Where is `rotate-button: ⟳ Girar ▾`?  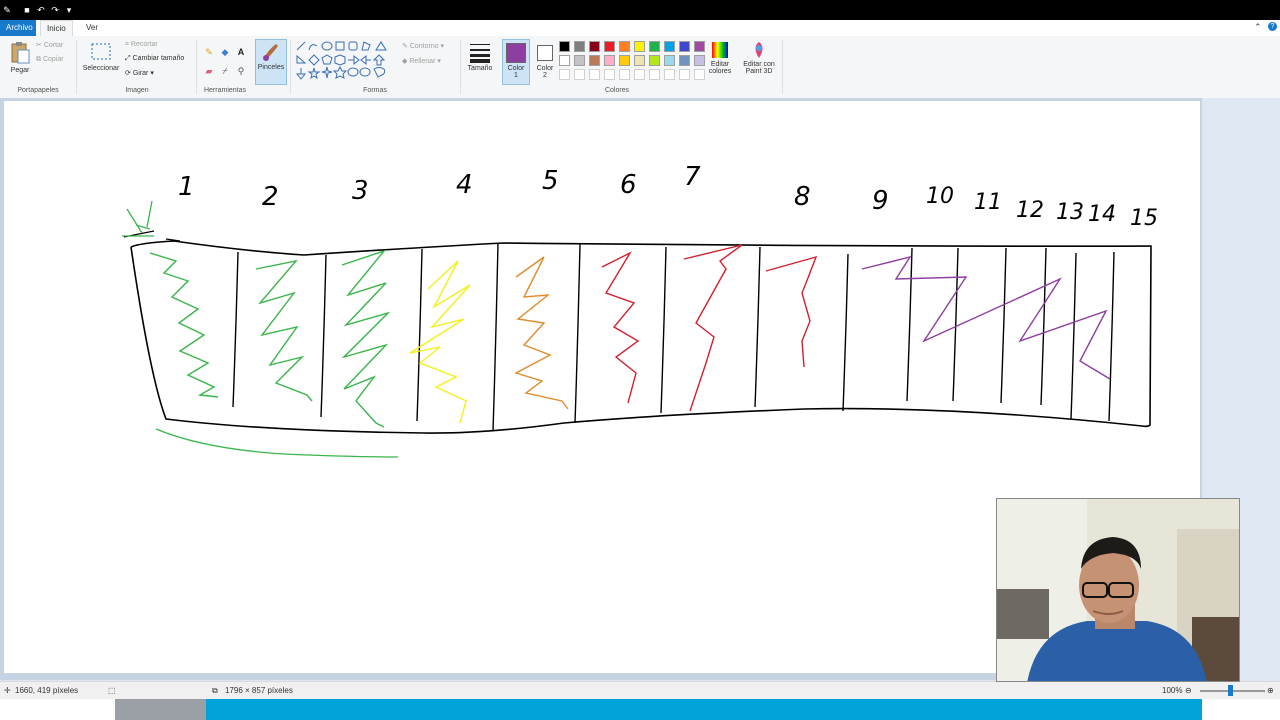 rotate-button: ⟳ Girar ▾ is located at coordinates (139, 73).